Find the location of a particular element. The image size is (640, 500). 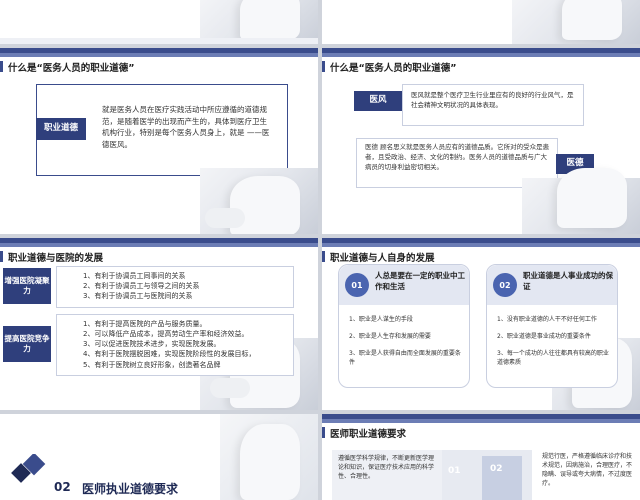

left-text: 遵循医学科学规律，不断更新医学理论和知识，保证医疗技术应用的科学性、合理性。 is located at coordinates (386, 467).